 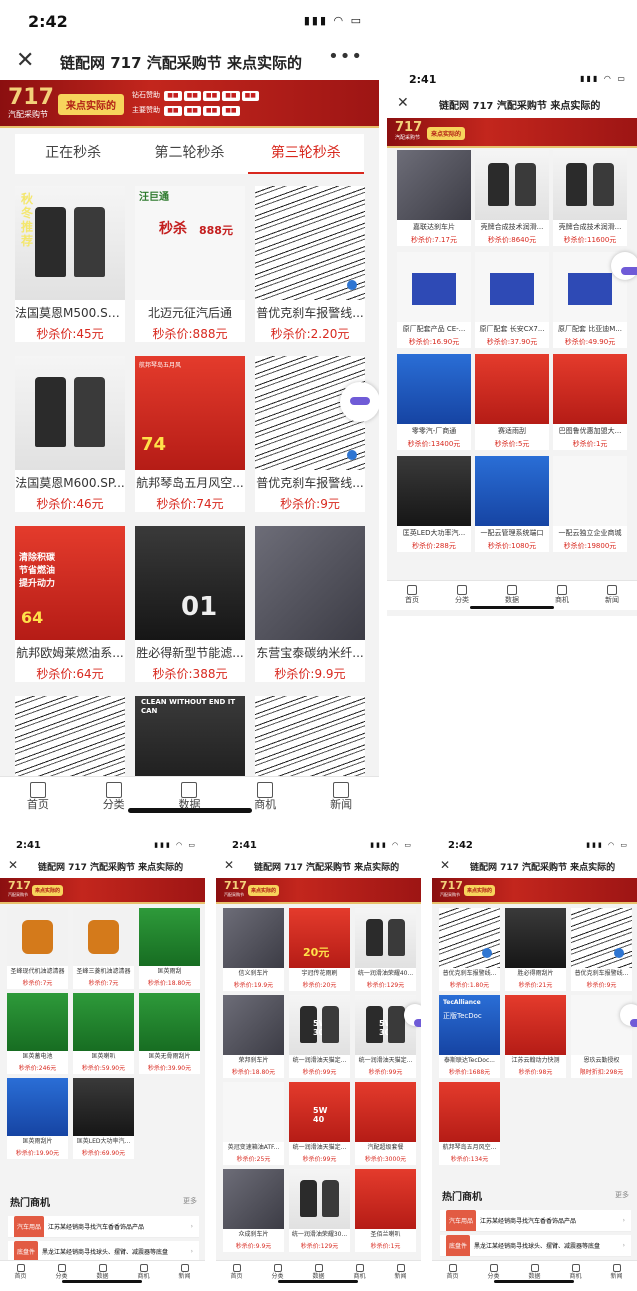 I want to click on product-card: 清除积碳 节省燃油 提升动力 64 航邦欧姆莱燃油系... 秒杀价:64元, so click(x=70, y=604).